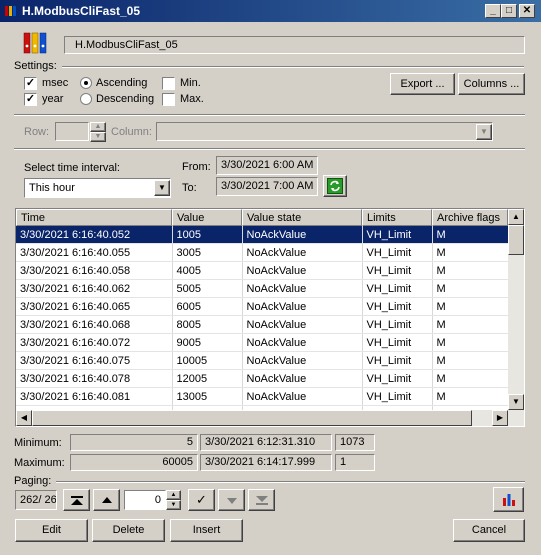 This screenshot has height=555, width=541. What do you see at coordinates (72, 131) in the screenshot?
I see `row-input` at bounding box center [72, 131].